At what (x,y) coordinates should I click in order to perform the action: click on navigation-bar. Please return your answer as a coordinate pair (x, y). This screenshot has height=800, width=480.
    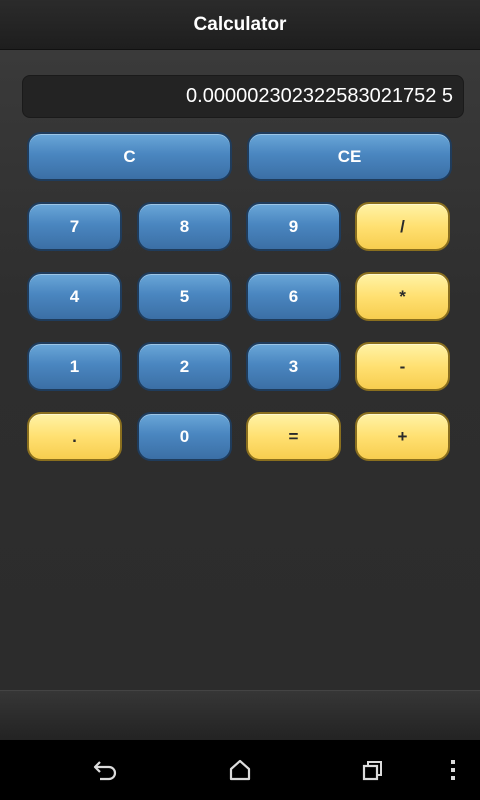
    Looking at the image, I should click on (240, 770).